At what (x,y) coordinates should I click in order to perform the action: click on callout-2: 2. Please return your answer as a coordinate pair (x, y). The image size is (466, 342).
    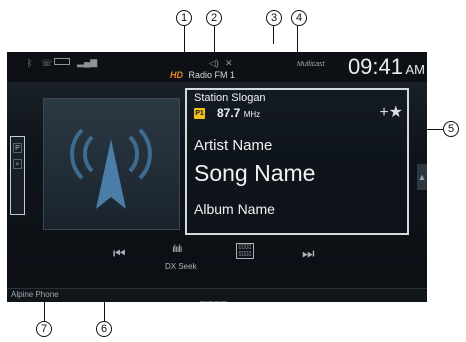
    Looking at the image, I should click on (214, 18).